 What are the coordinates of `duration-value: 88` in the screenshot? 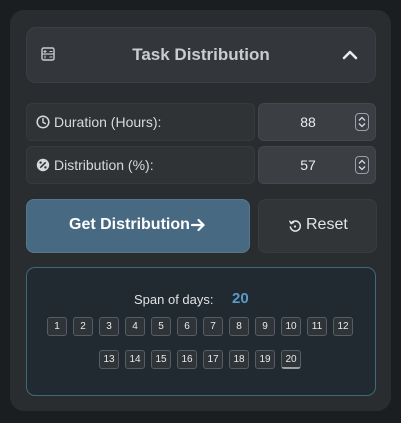 It's located at (308, 122).